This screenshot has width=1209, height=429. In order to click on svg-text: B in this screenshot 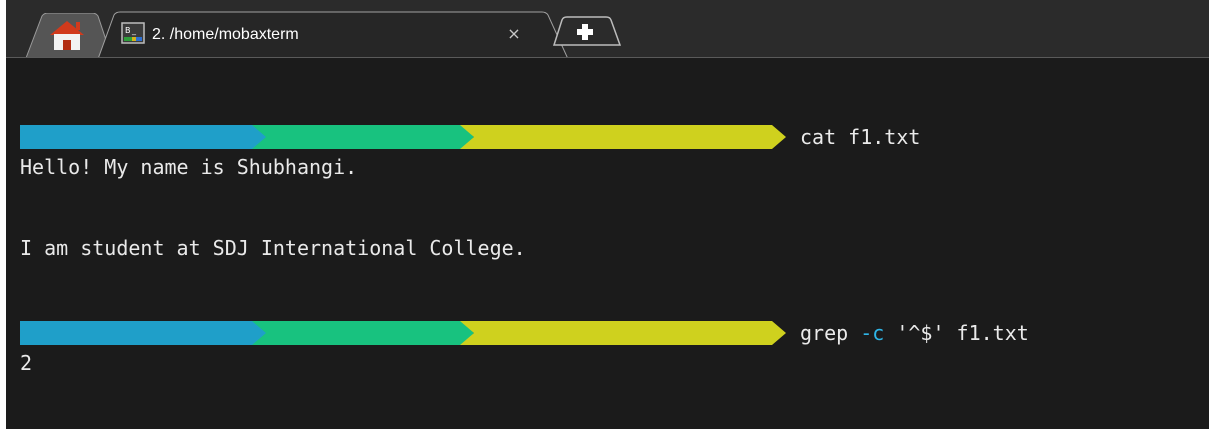, I will do `click(128, 30)`.